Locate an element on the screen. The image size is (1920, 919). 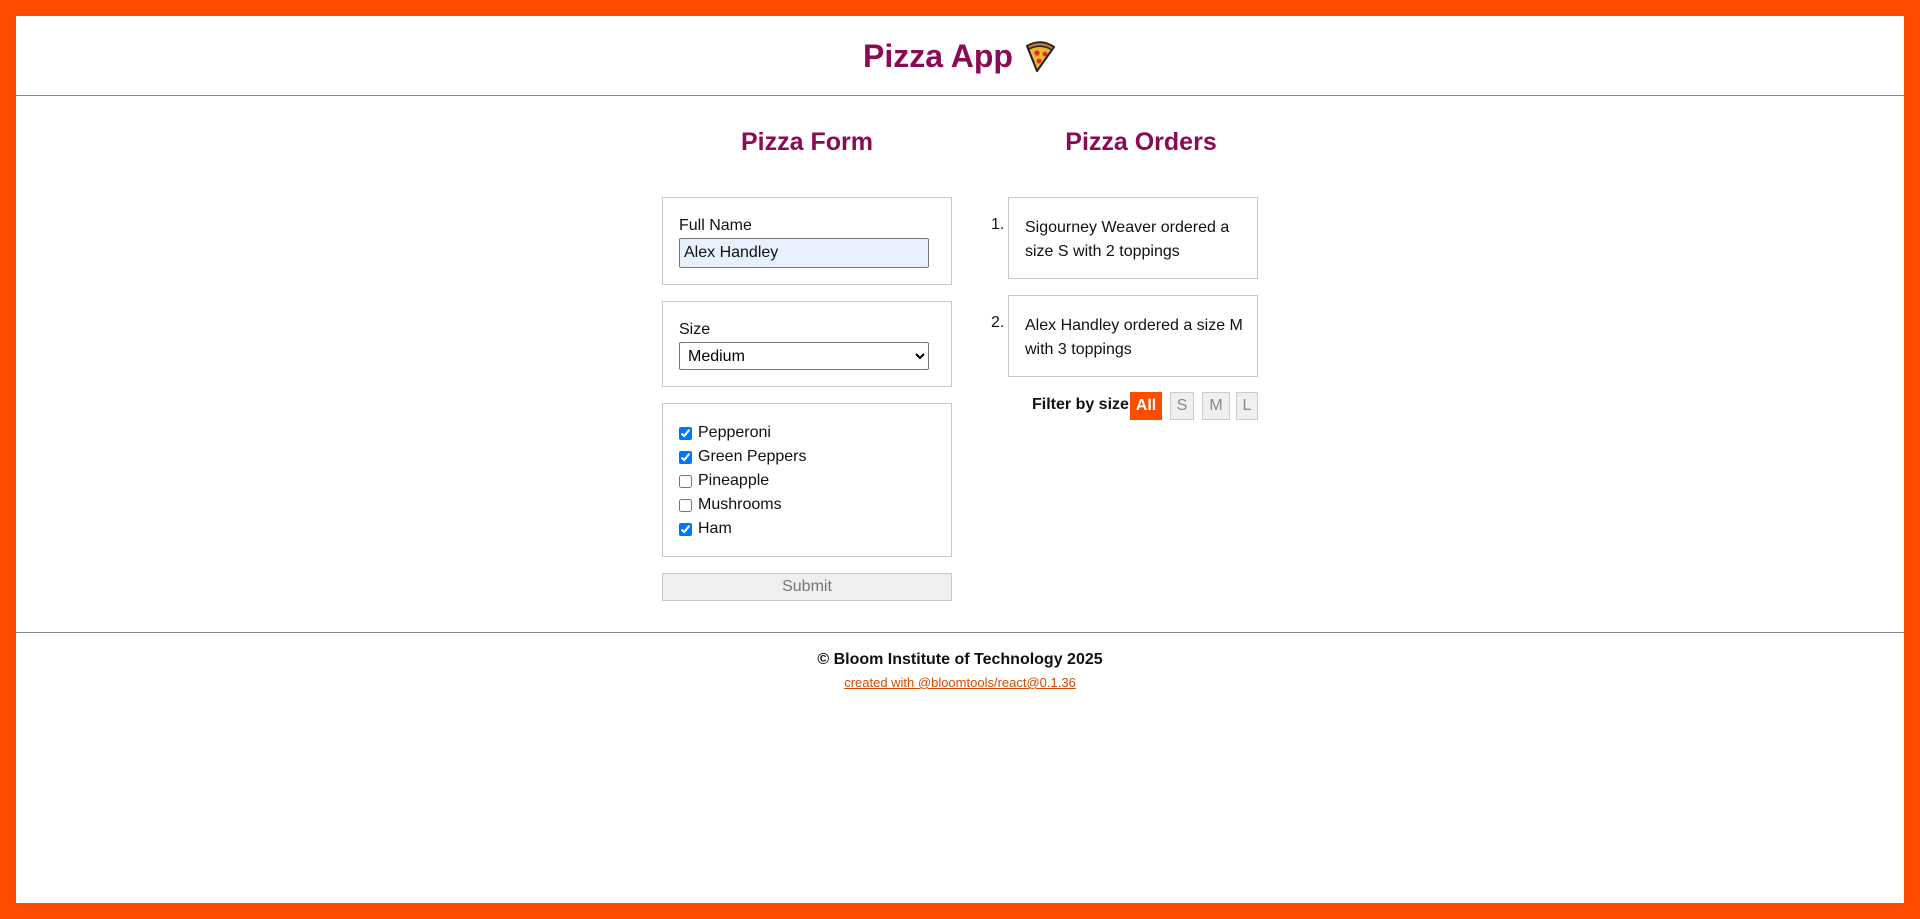
order-number: 2. is located at coordinates (998, 322).